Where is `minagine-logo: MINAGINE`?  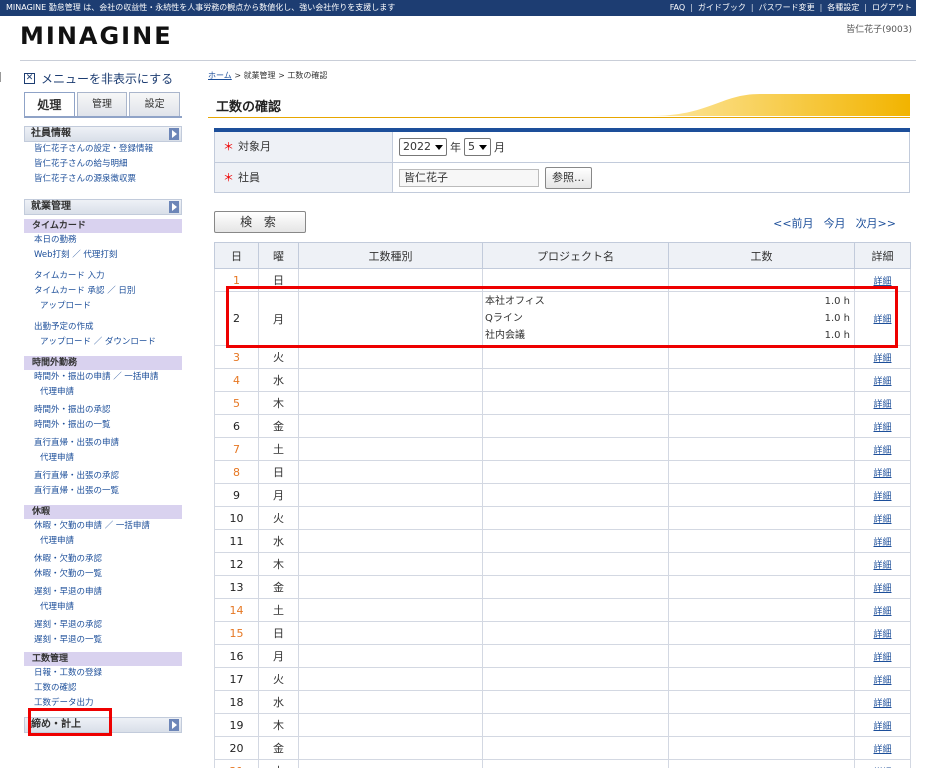
minagine-logo: MINAGINE is located at coordinates (96, 36).